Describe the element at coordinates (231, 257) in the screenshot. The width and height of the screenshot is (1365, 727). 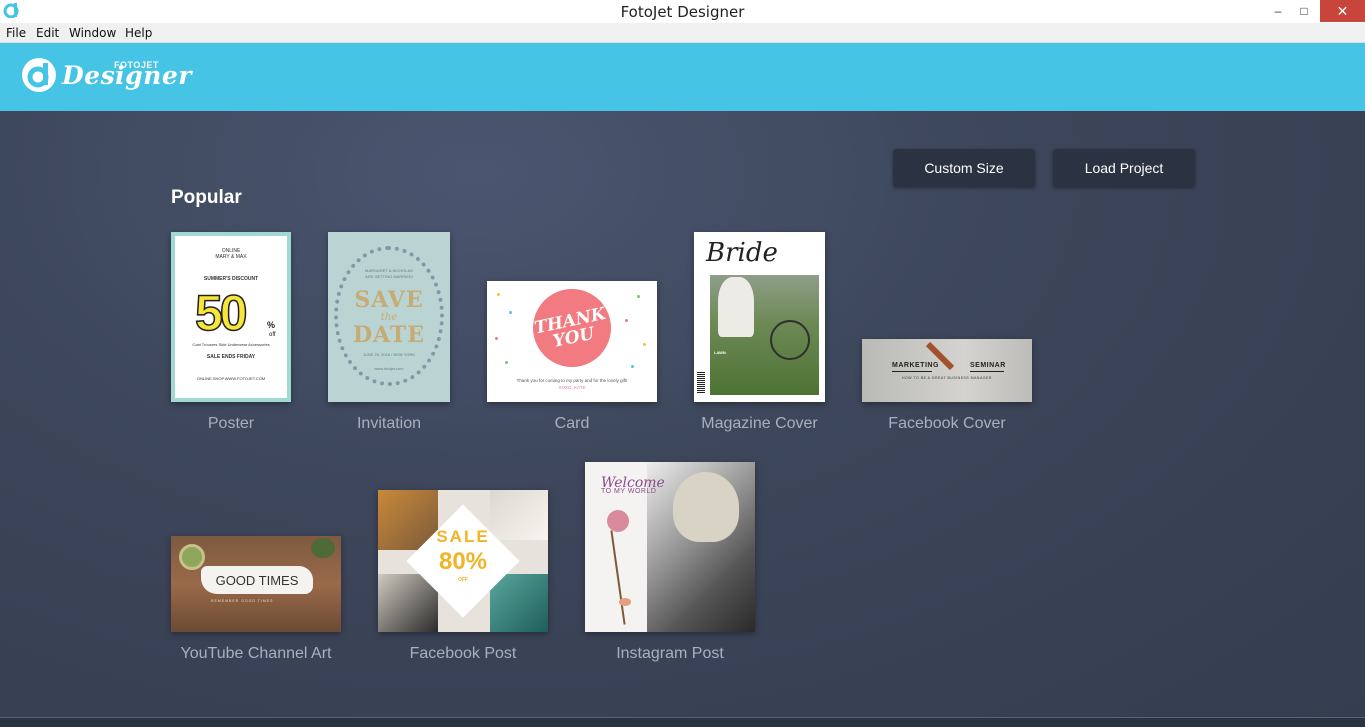
I see `poster-text: MARY & MAX` at that location.